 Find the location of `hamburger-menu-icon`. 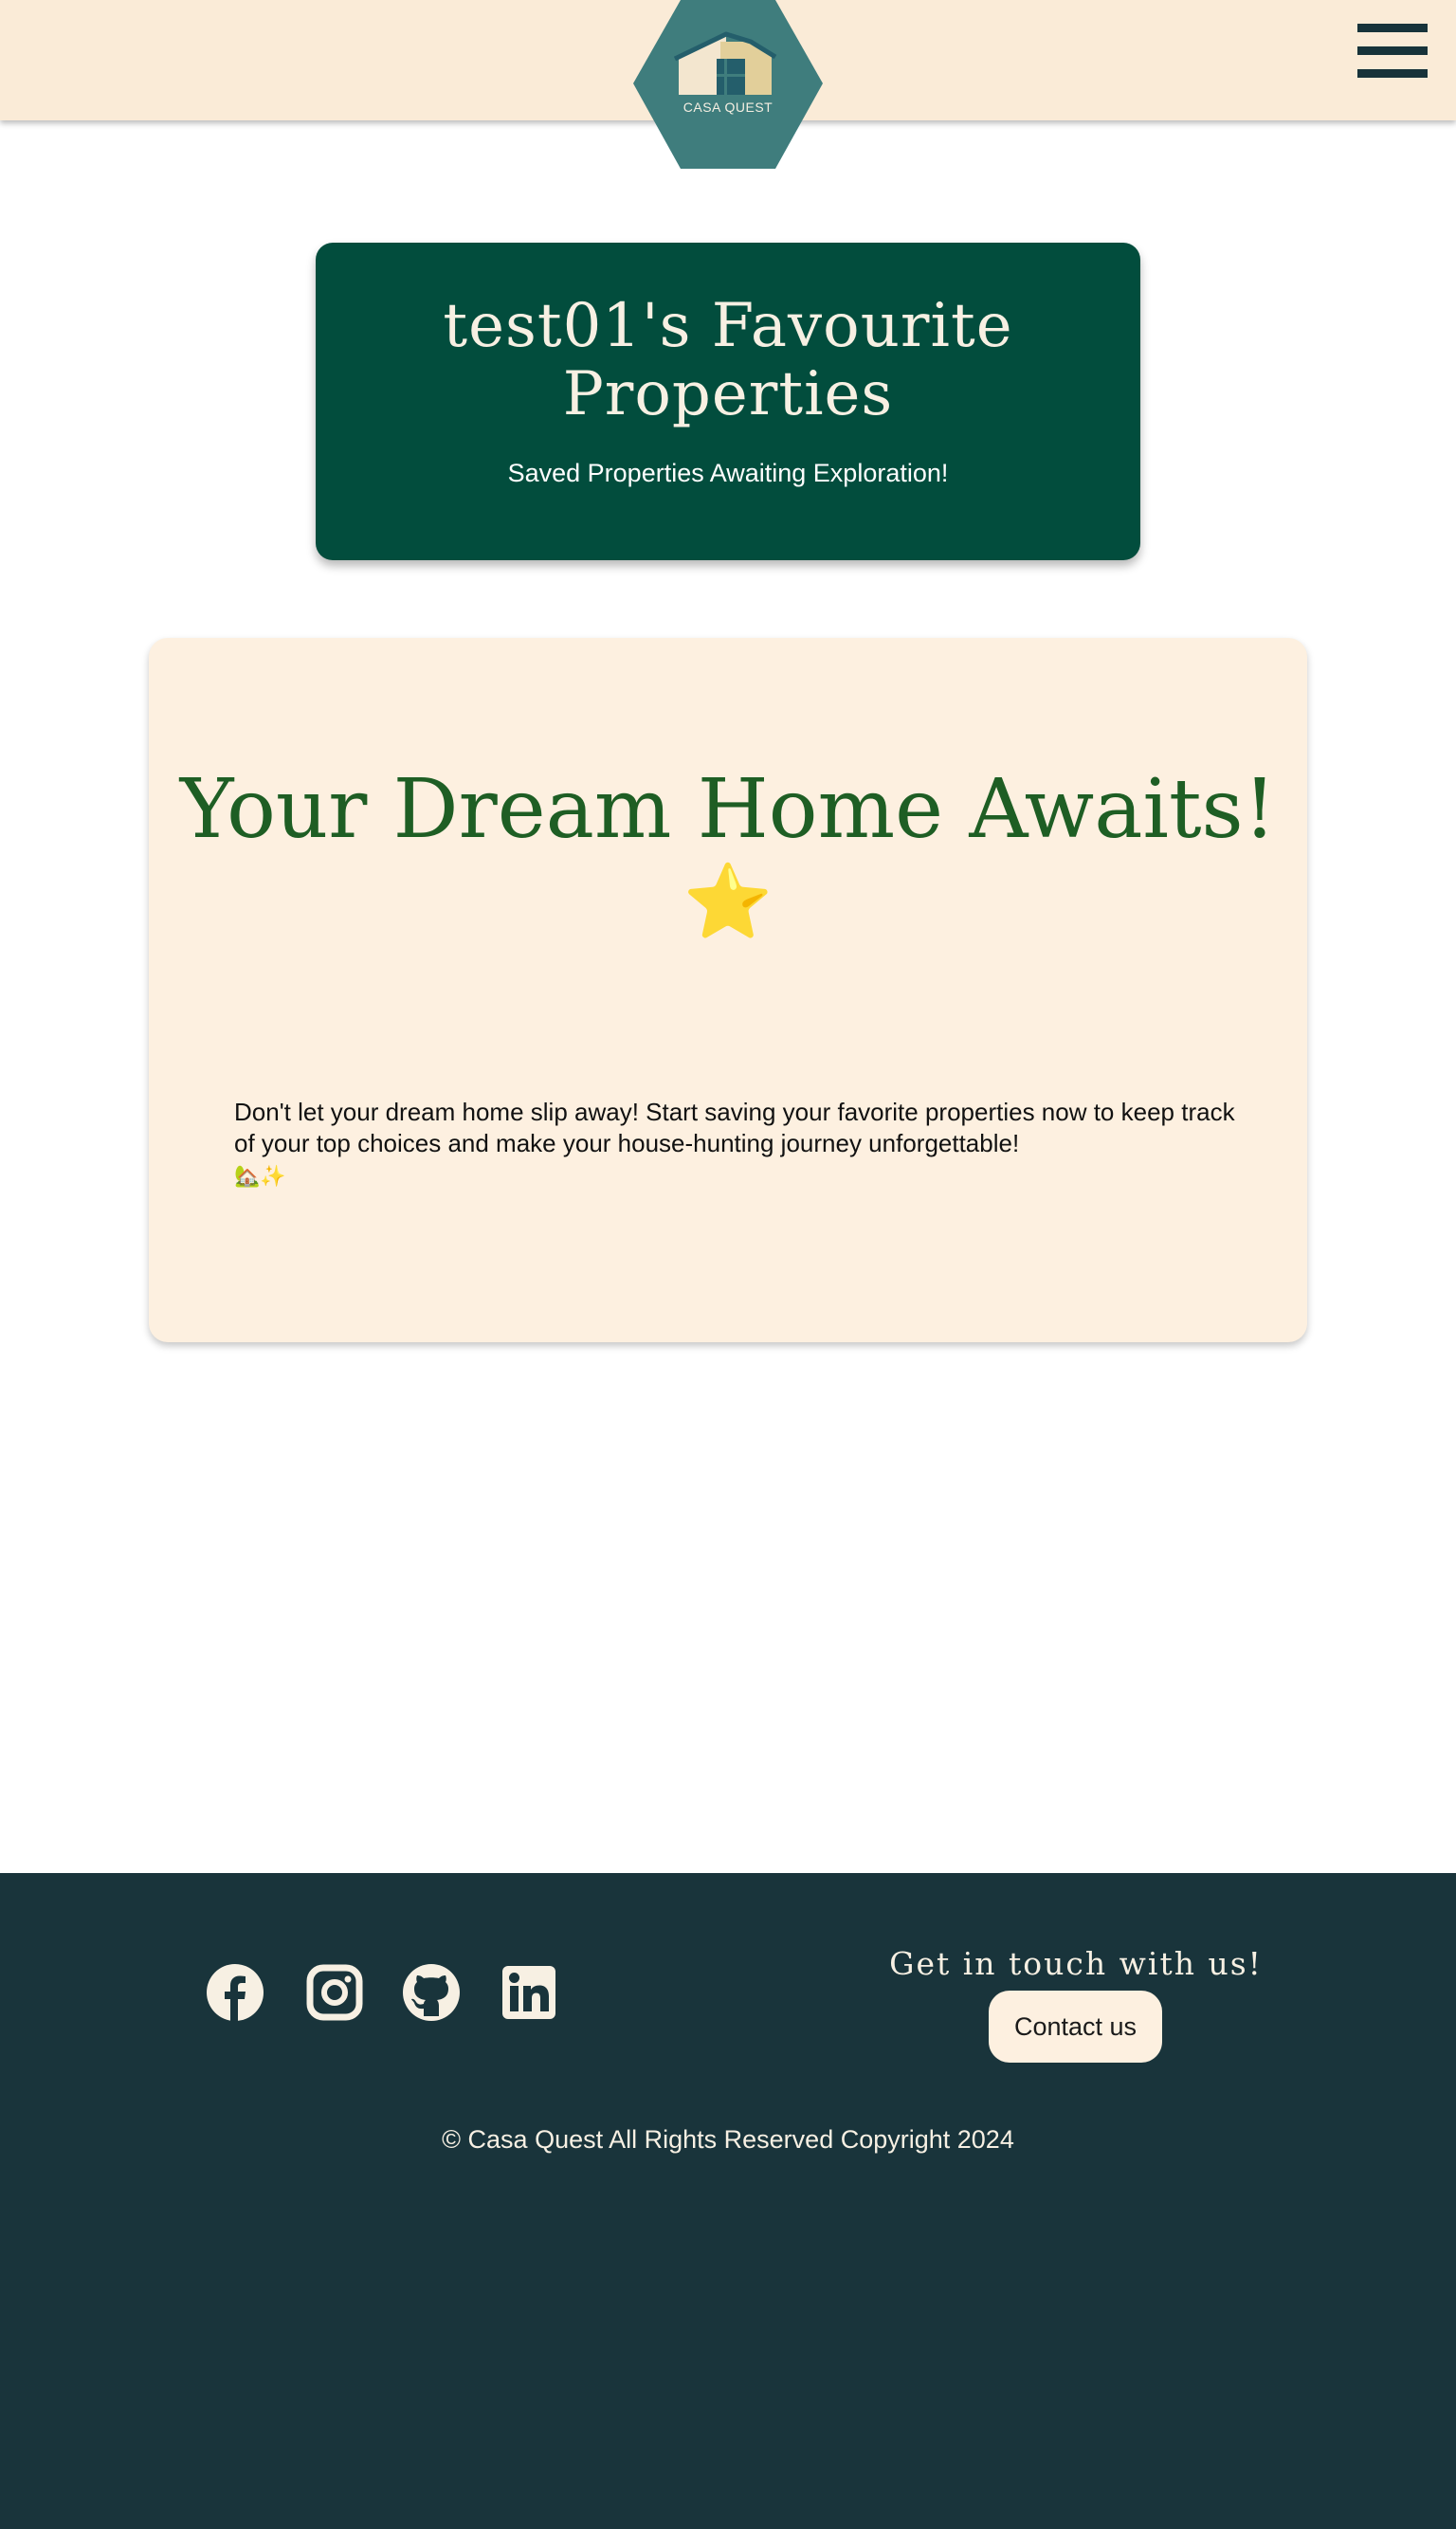

hamburger-menu-icon is located at coordinates (1392, 52).